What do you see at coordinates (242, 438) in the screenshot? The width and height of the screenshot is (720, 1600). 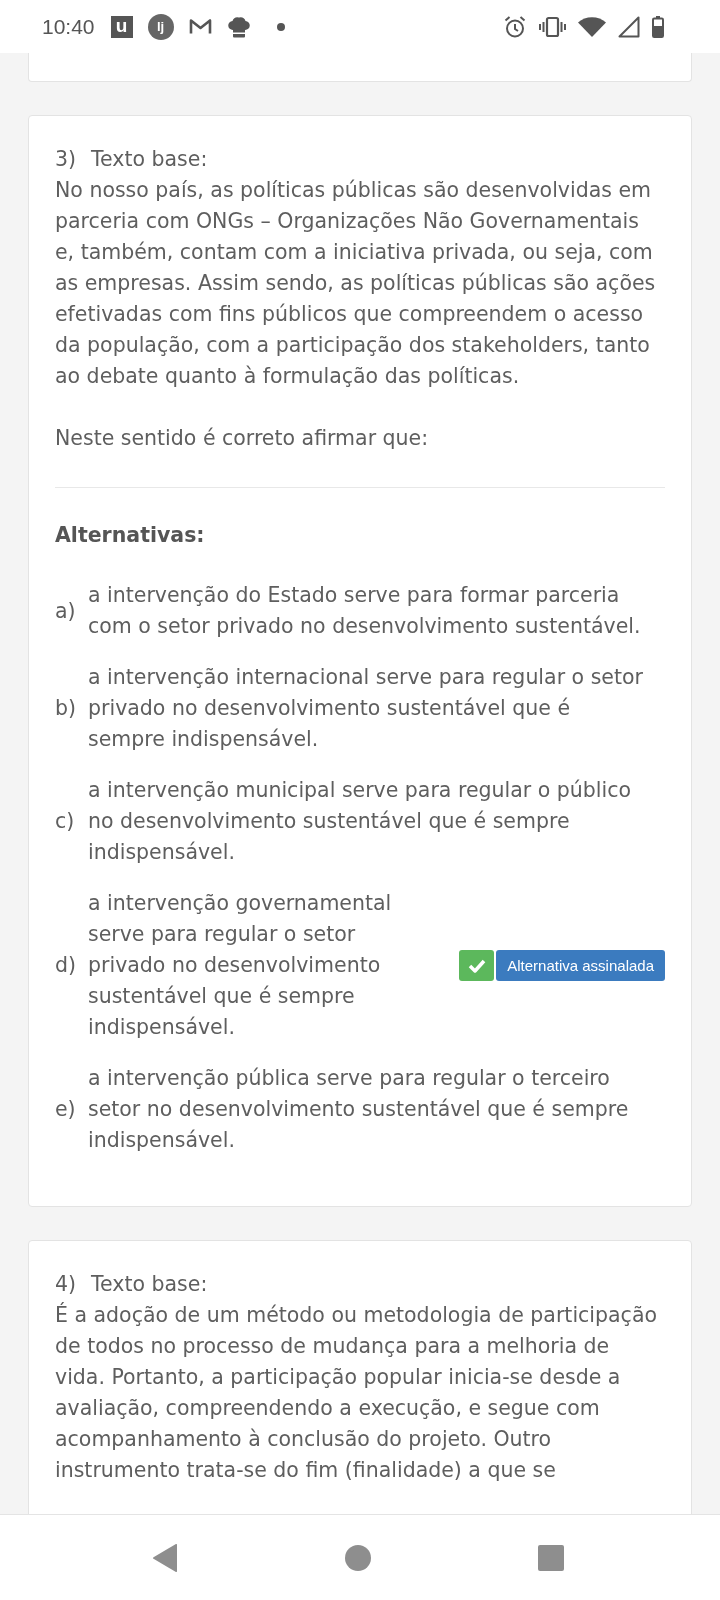 I see `question-prompt: Neste sentido é correto afirmar que:` at bounding box center [242, 438].